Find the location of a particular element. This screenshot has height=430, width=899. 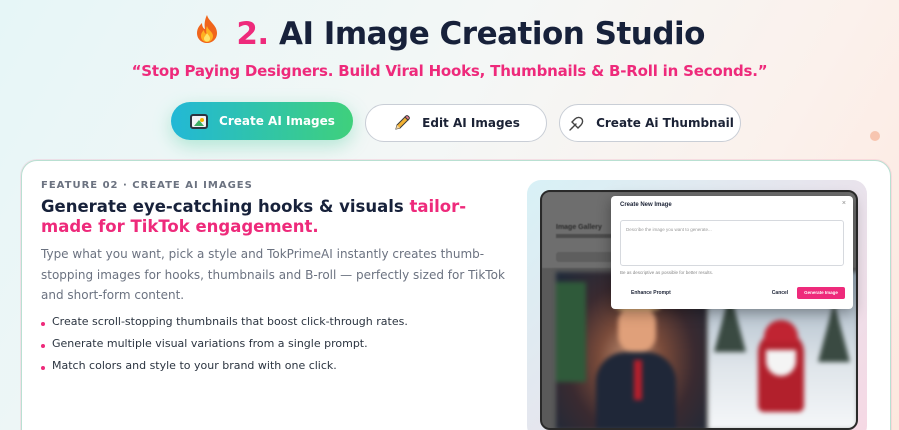

tab-create-ai-thumbnail: Create Ai Thumbnail is located at coordinates (650, 123).